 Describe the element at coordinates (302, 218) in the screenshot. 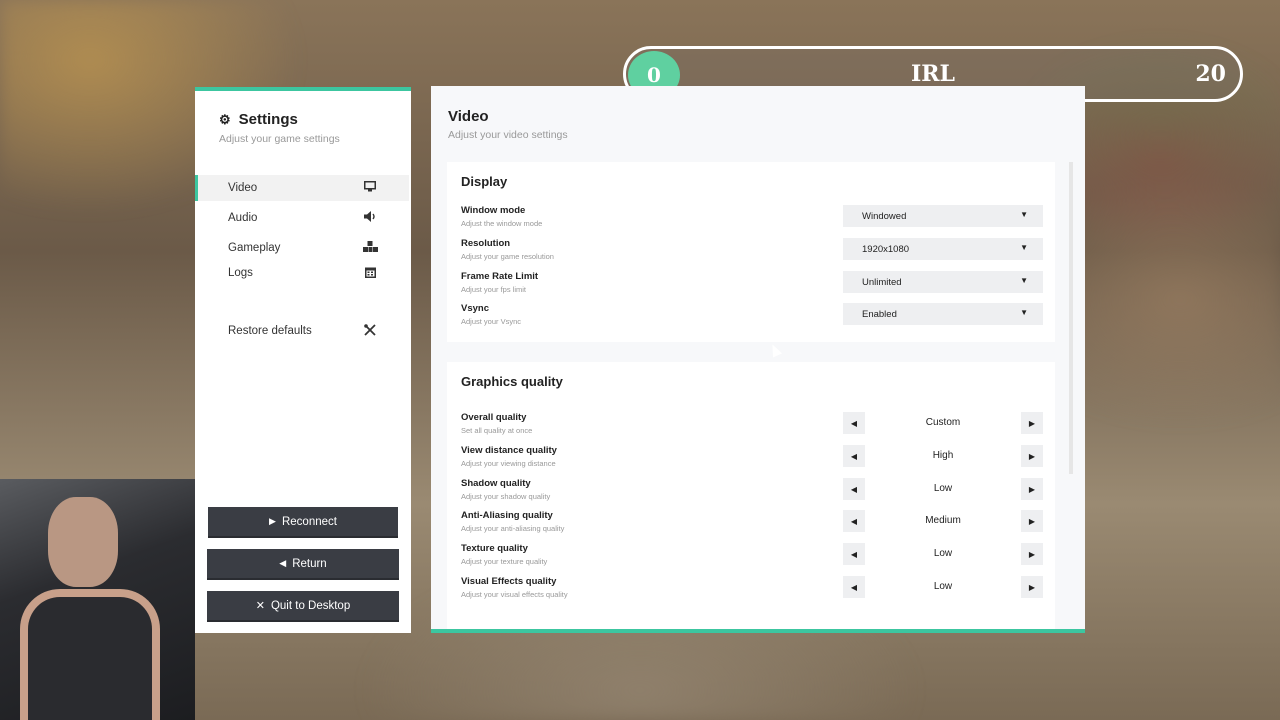

I see `sidebar-item-audio: Audio` at that location.